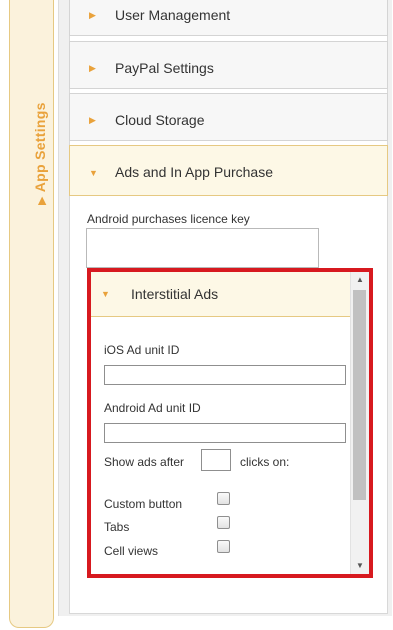  What do you see at coordinates (228, 65) in the screenshot?
I see `section-paypal-settings: ▶ PayPal Settings` at bounding box center [228, 65].